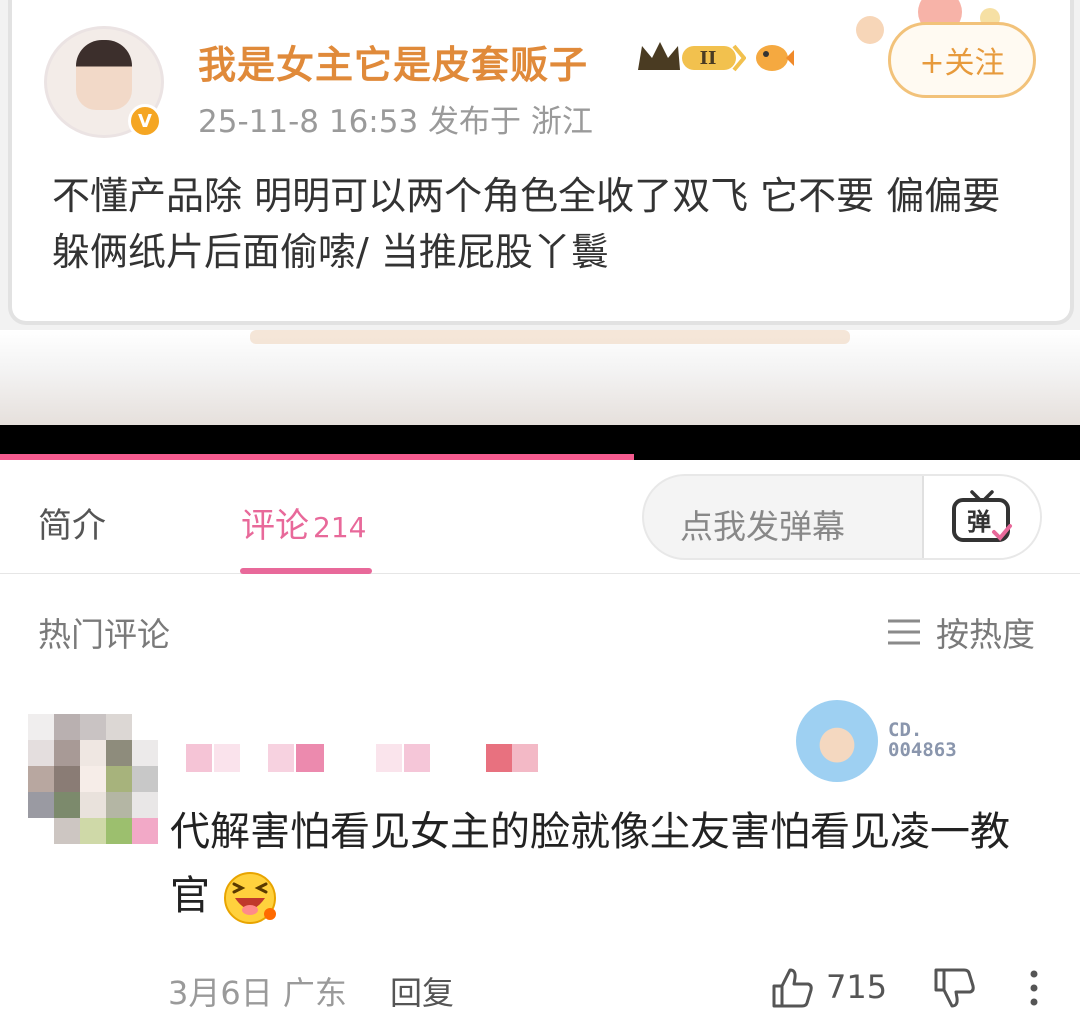 The width and height of the screenshot is (1080, 1036). I want to click on thumbs-up-icon, so click(792, 988).